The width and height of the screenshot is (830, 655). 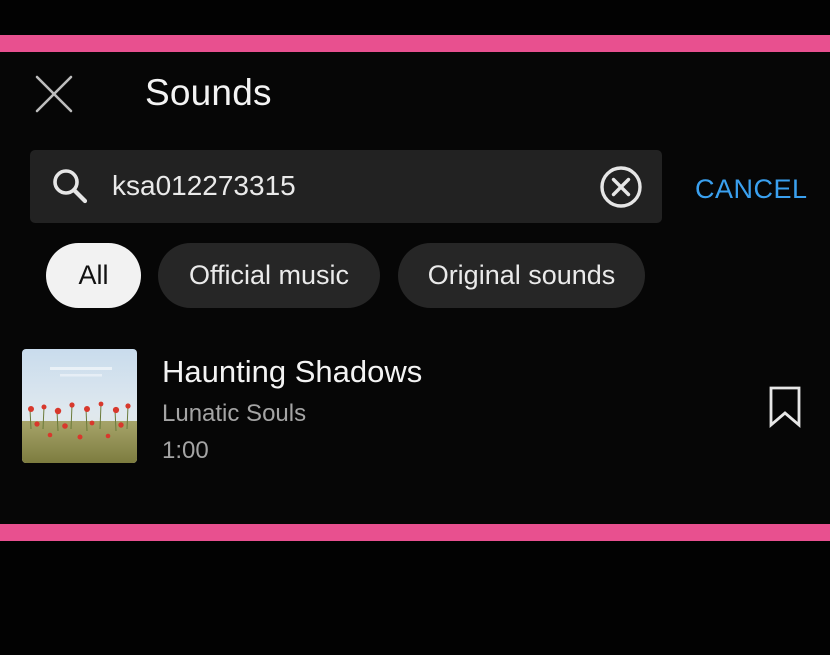 What do you see at coordinates (751, 189) in the screenshot?
I see `cancel-button: CANCEL` at bounding box center [751, 189].